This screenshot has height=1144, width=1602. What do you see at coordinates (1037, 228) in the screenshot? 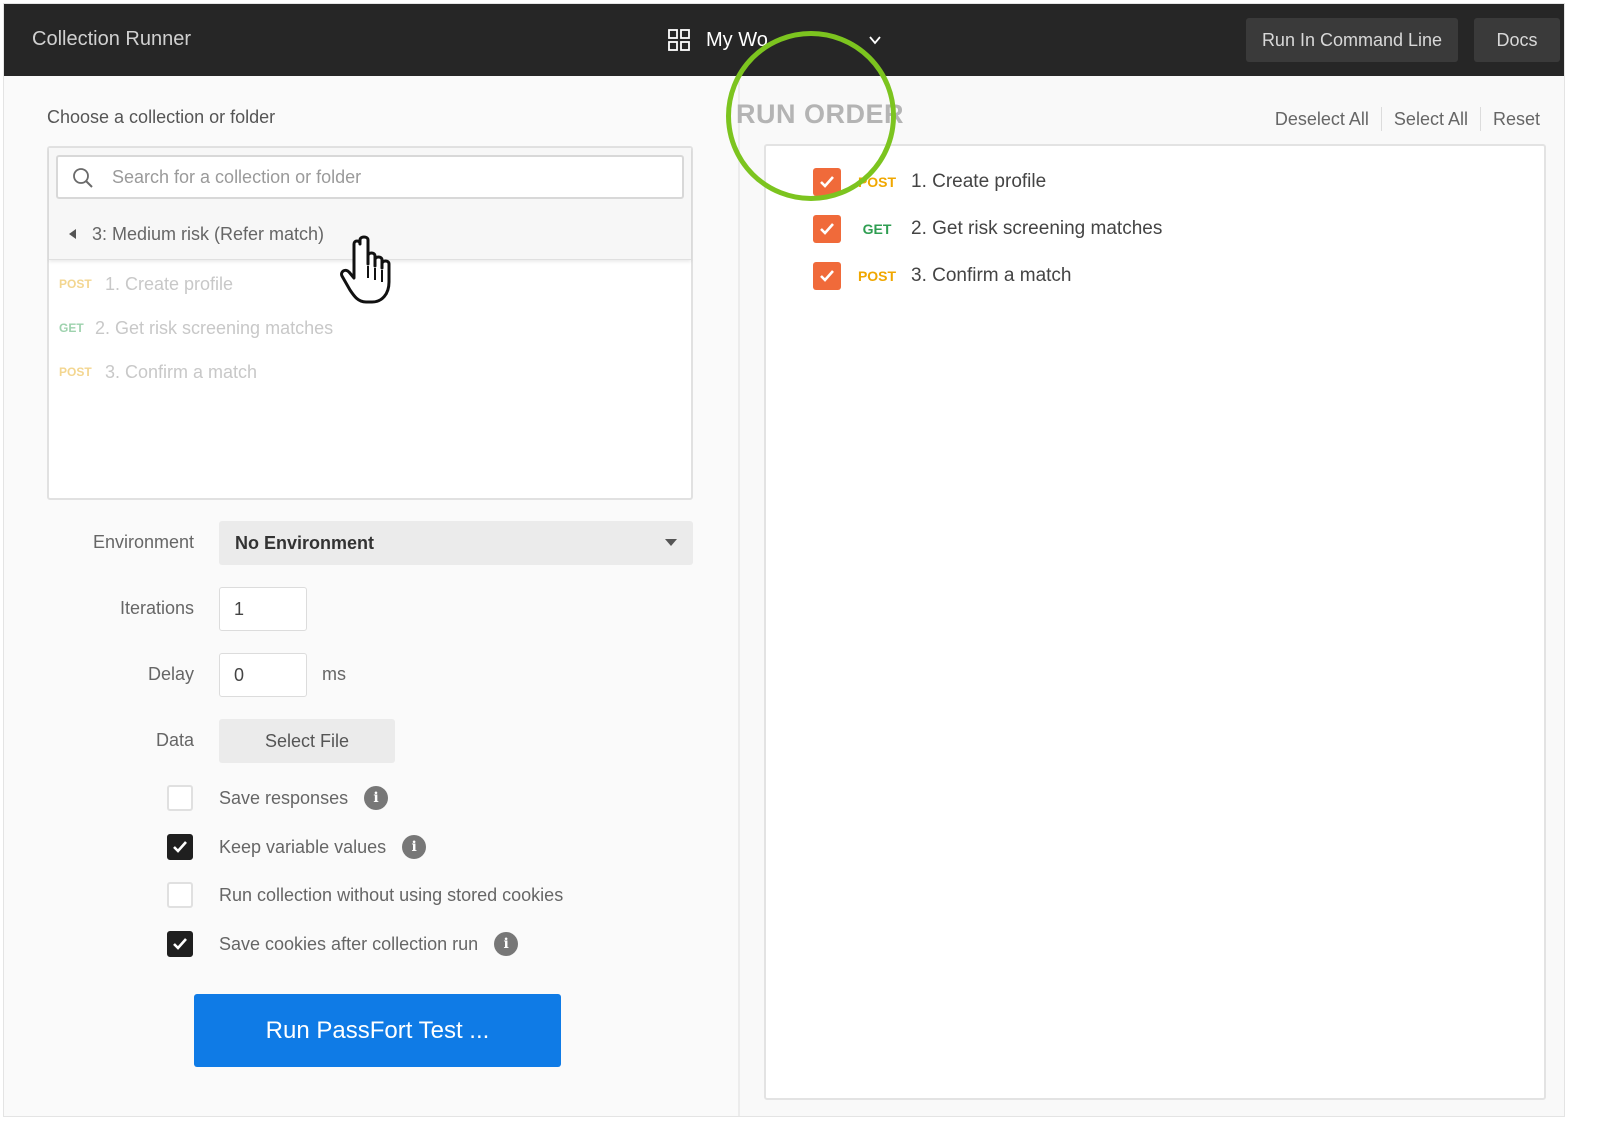
I see `order-item-name: 2. Get risk screening matches` at bounding box center [1037, 228].